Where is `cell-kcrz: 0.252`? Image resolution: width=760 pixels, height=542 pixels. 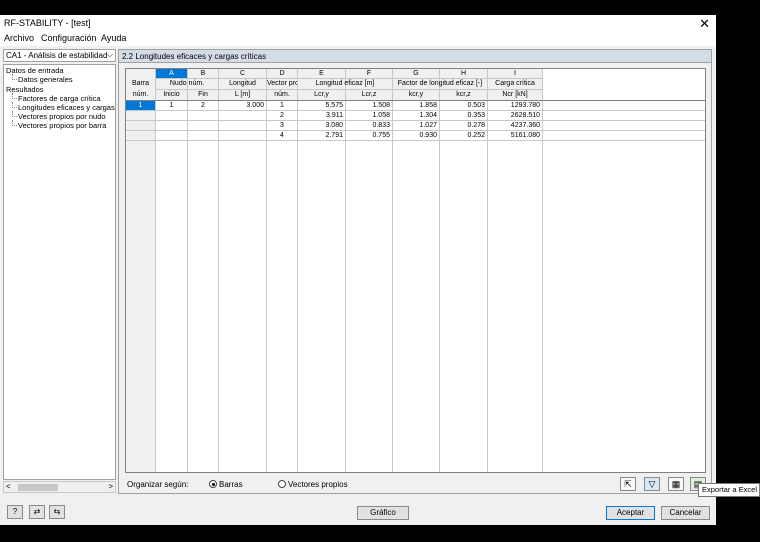
cell-kcrz: 0.252 is located at coordinates (462, 135).